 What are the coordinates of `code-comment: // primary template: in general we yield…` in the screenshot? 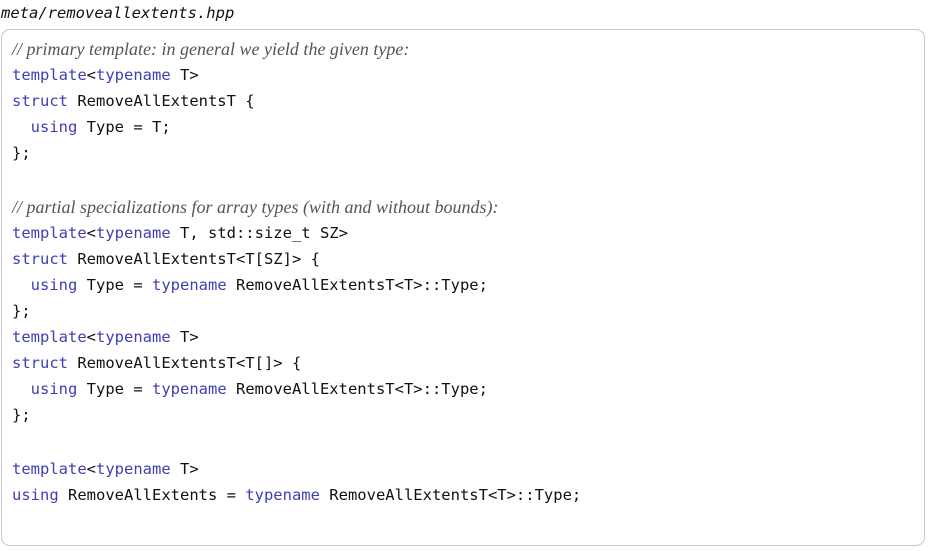 It's located at (211, 49).